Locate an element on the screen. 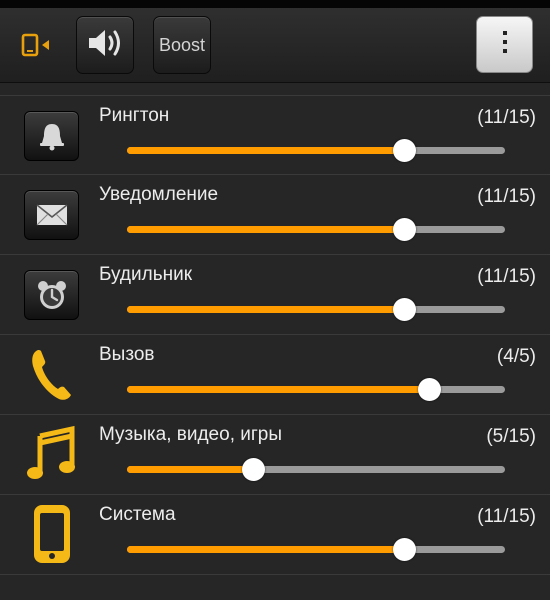  volume-row-system: Система (11/15) is located at coordinates (275, 535).